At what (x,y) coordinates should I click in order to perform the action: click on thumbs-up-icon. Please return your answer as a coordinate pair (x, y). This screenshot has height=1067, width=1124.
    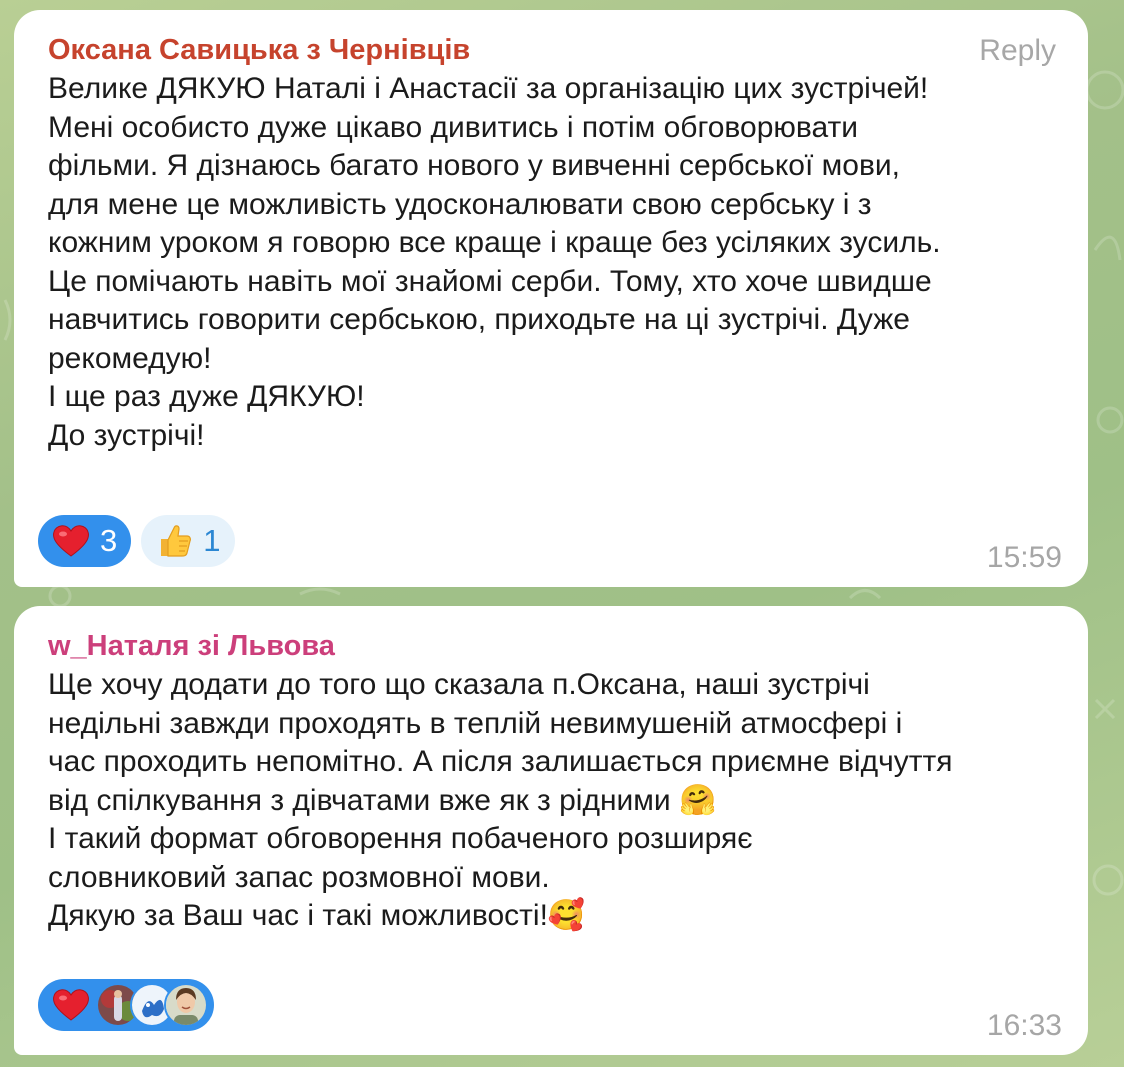
    Looking at the image, I should click on (174, 541).